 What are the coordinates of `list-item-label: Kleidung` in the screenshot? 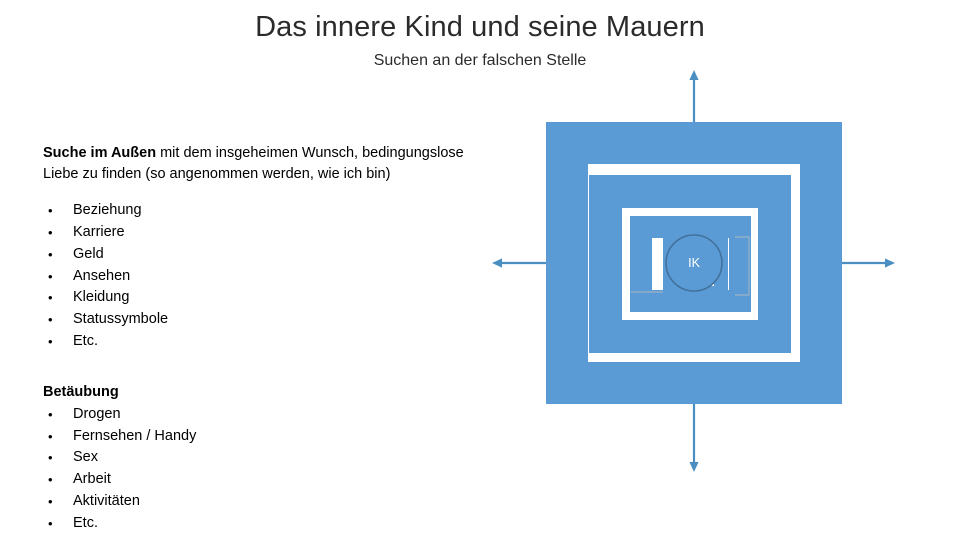 It's located at (101, 297).